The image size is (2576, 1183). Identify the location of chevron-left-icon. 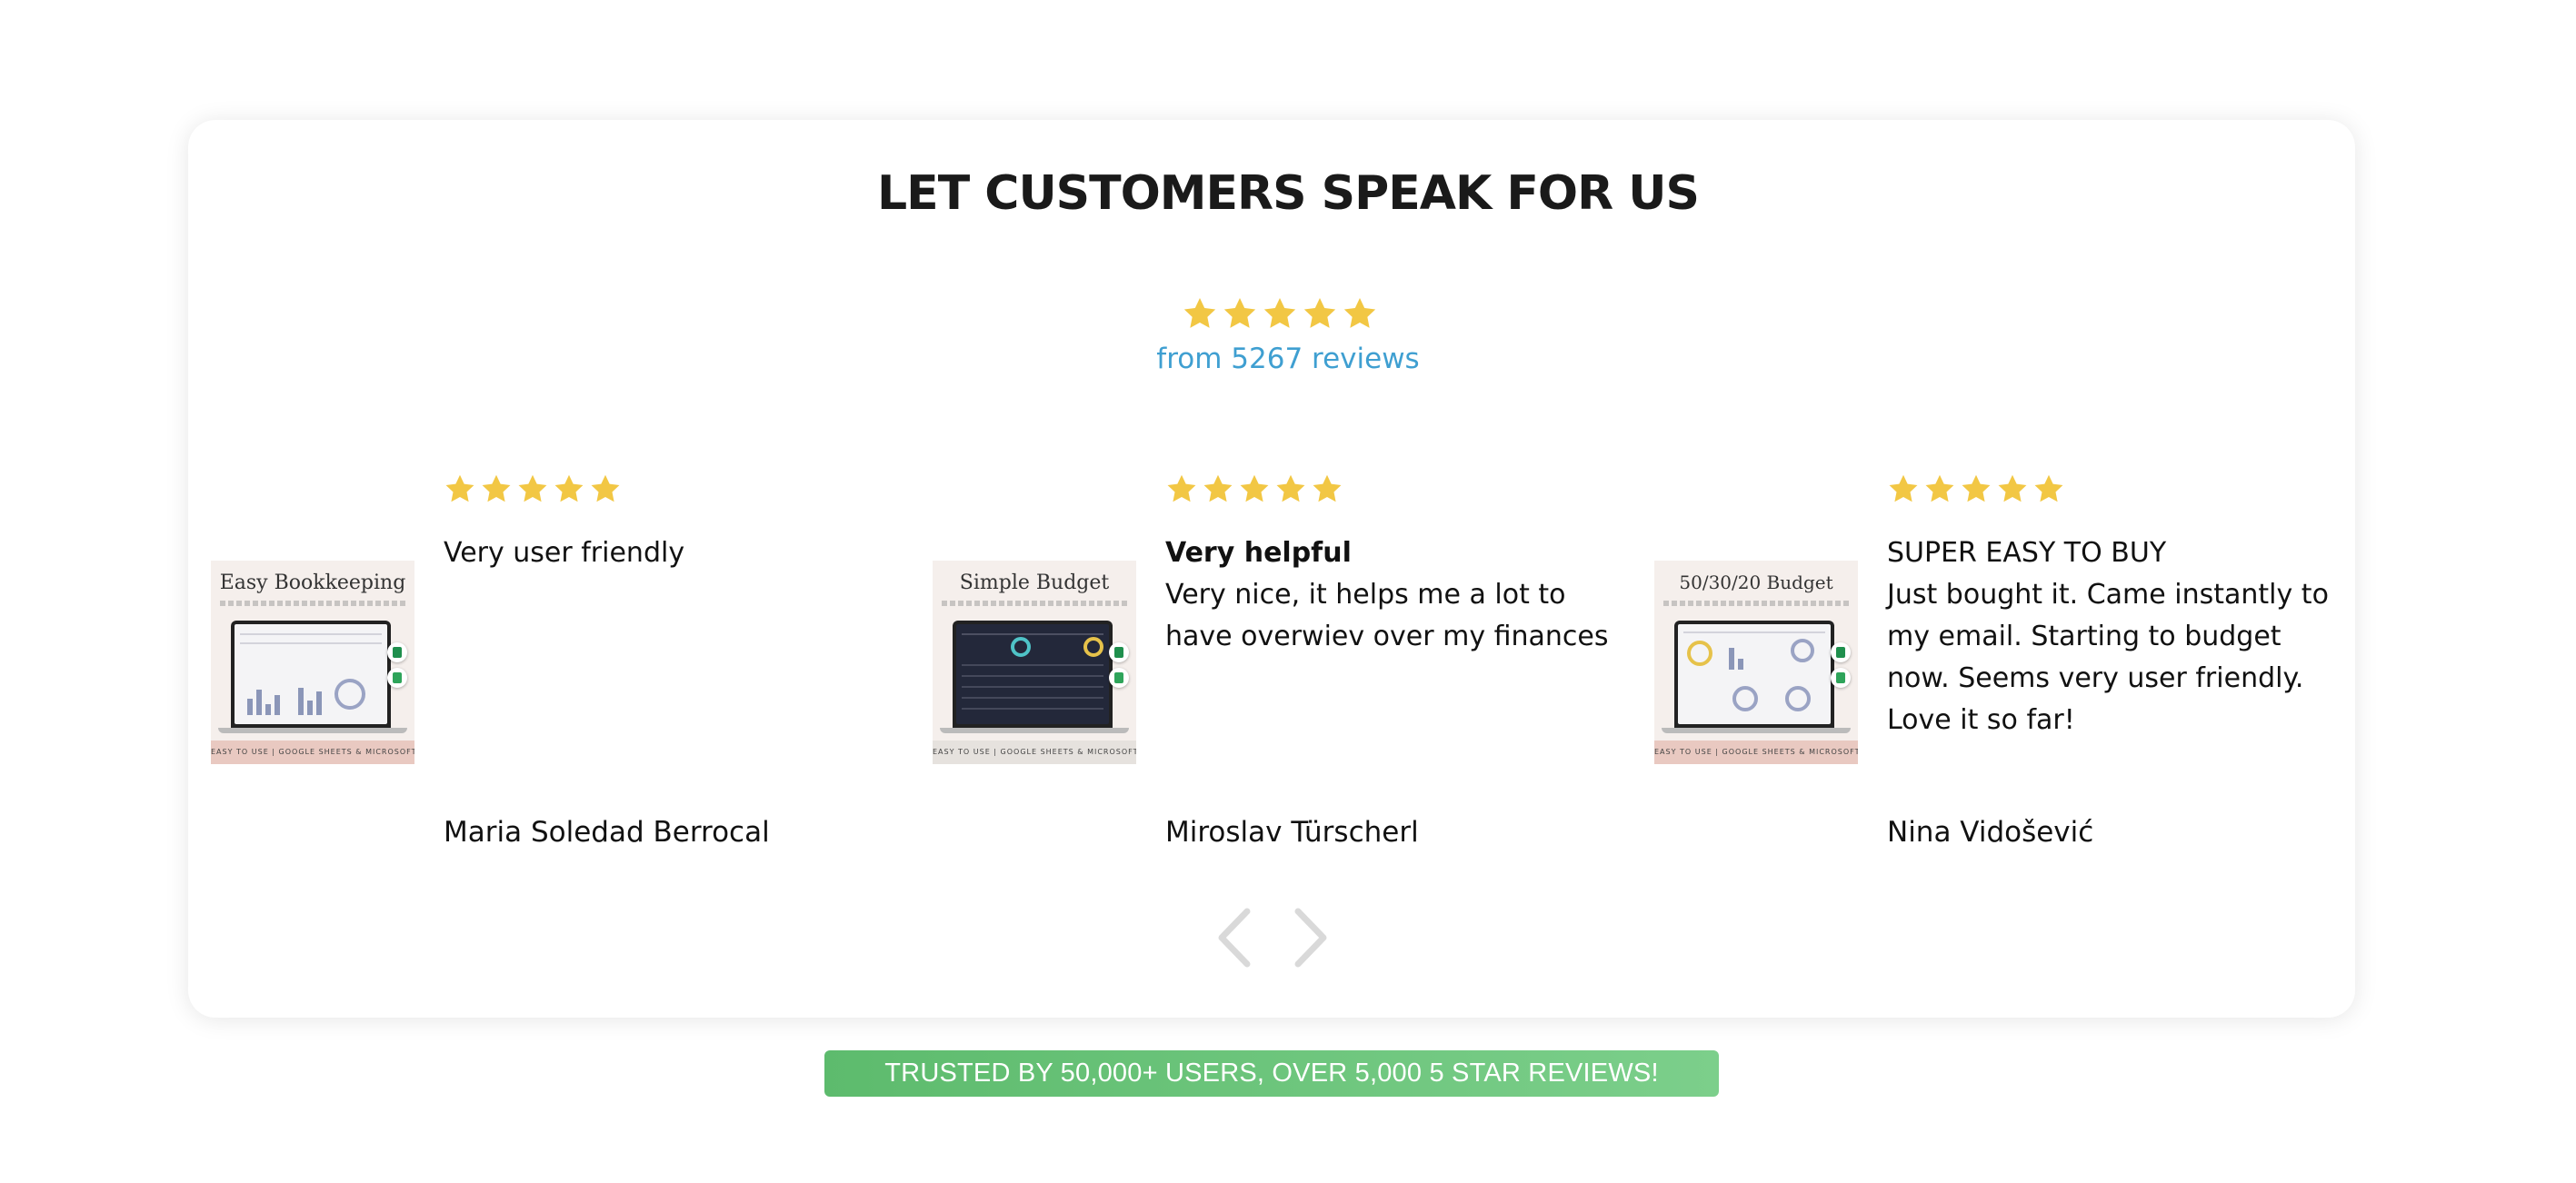
(1234, 938).